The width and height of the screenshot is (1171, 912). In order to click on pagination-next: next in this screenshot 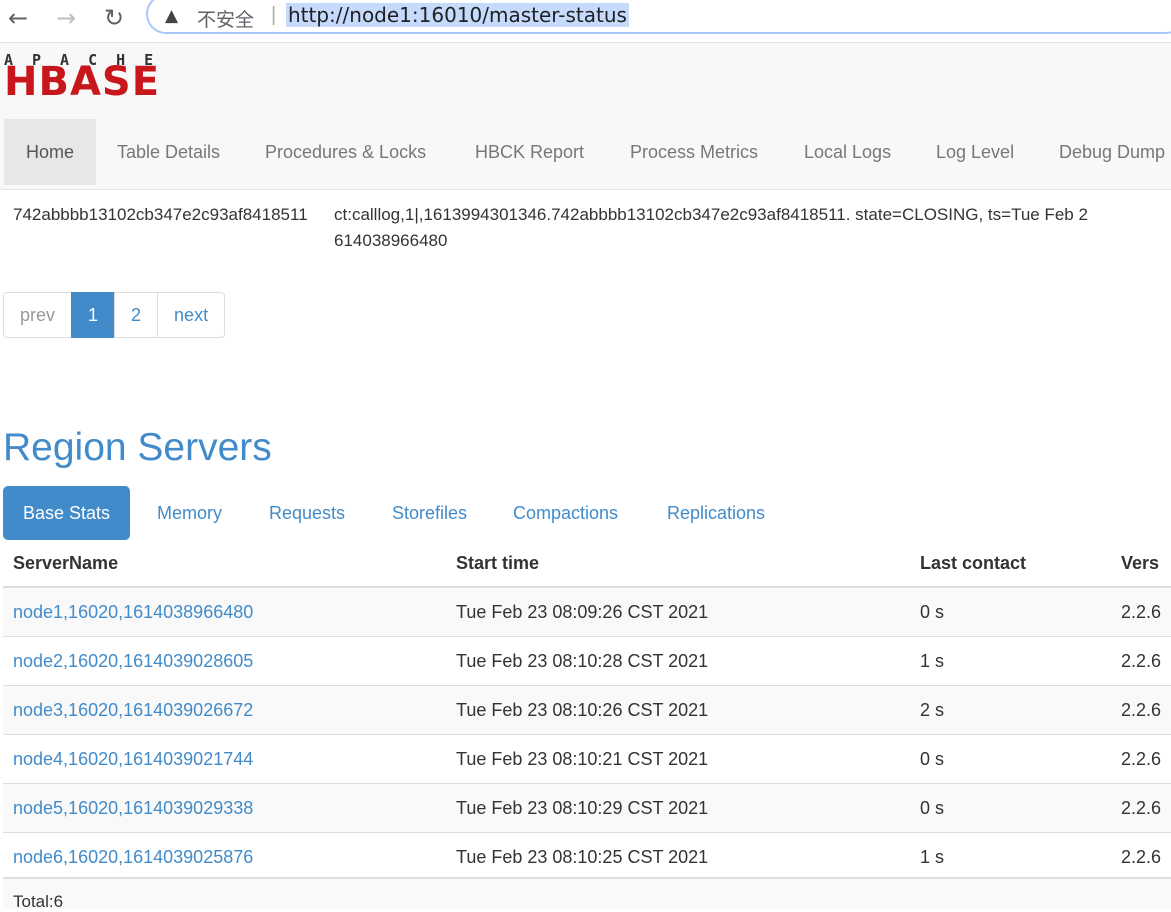, I will do `click(191, 315)`.